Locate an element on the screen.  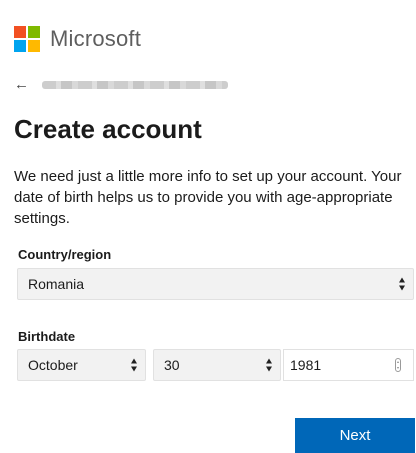
birth-year-input: 1981 is located at coordinates (348, 365).